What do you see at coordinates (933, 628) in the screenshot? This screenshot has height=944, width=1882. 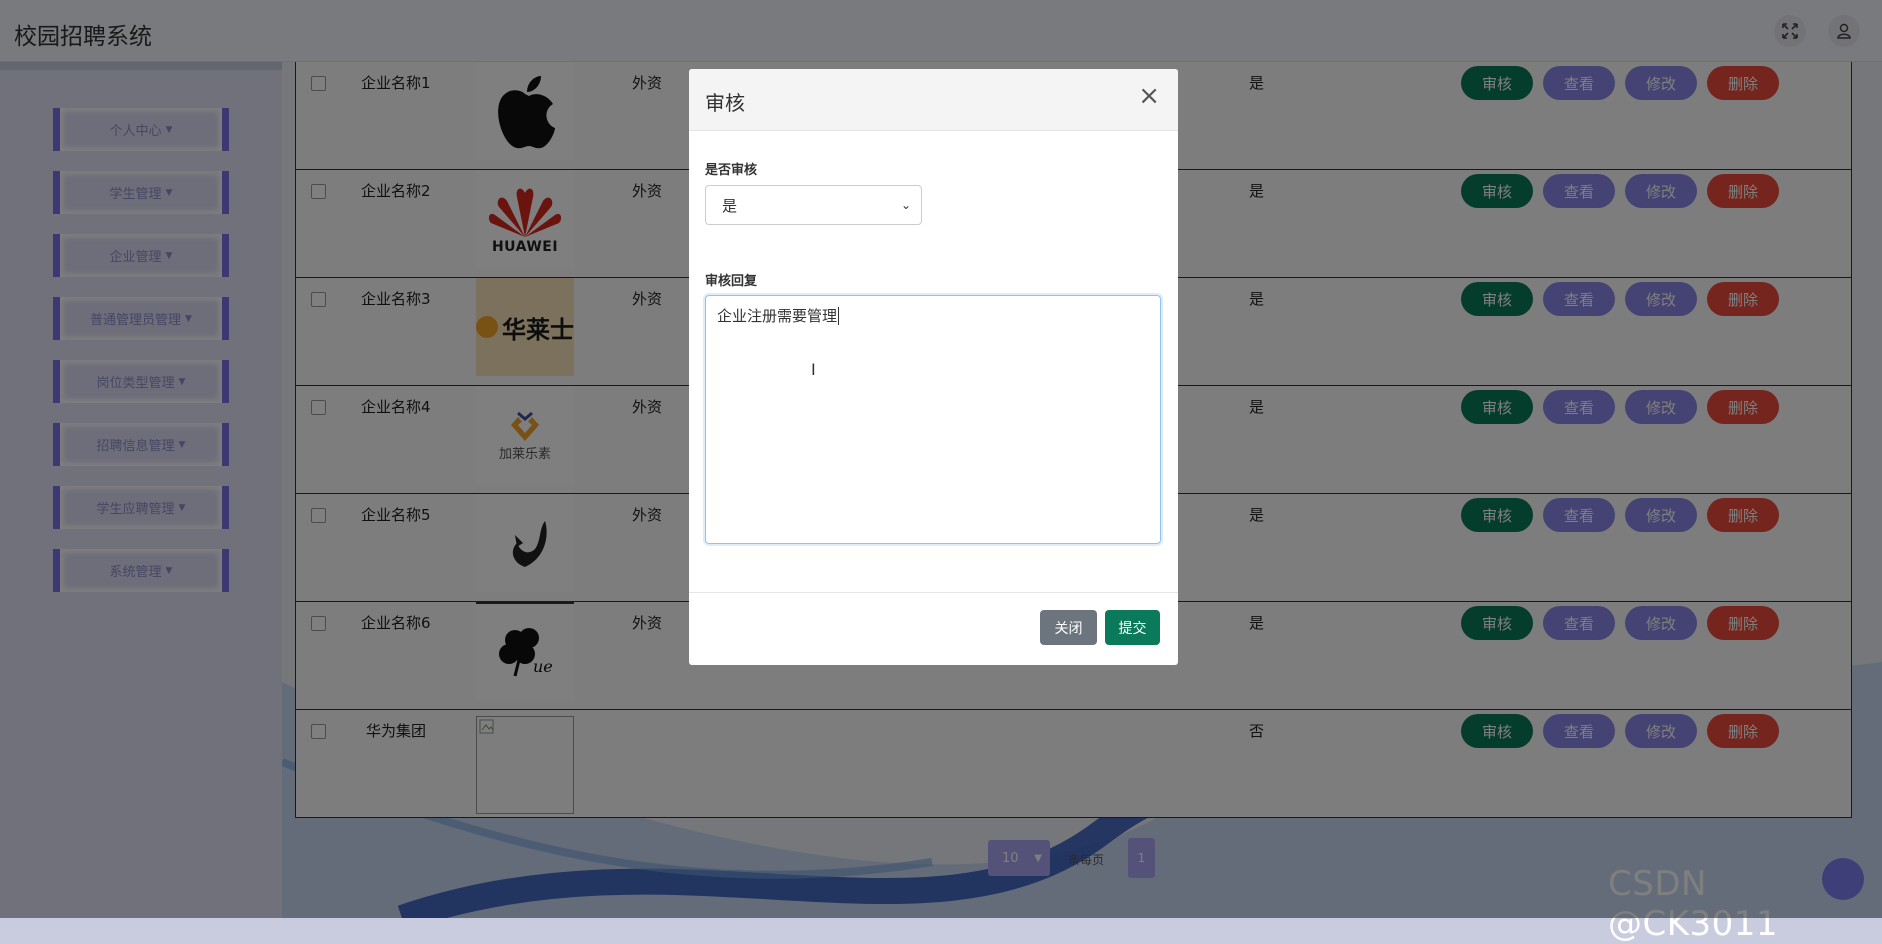 I see `modal-footer: 关闭 提交` at bounding box center [933, 628].